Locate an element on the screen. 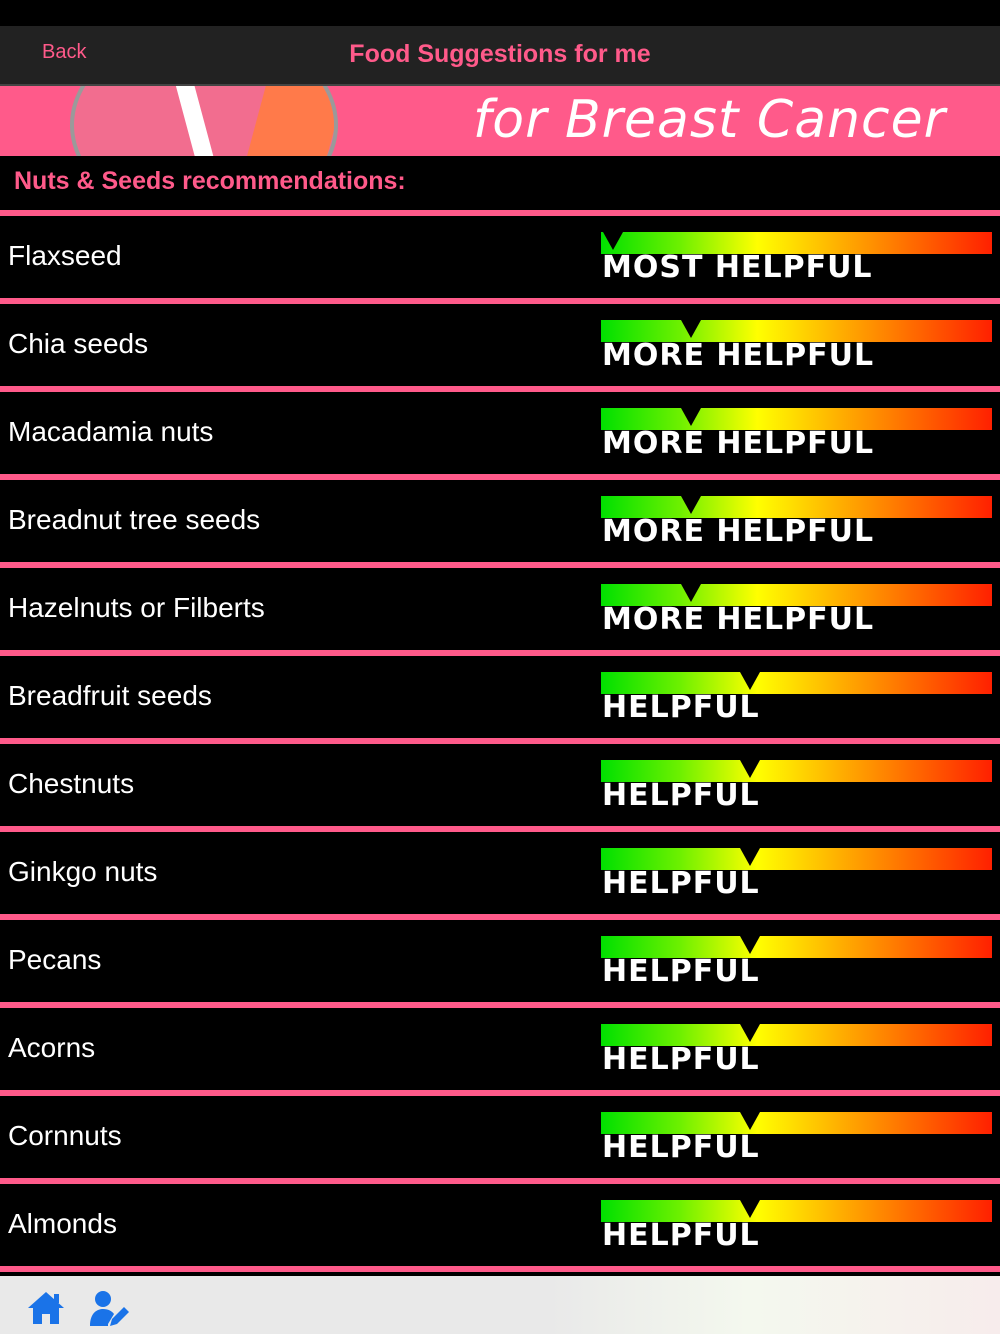 The image size is (1000, 1334). food-name: Macadamia nuts is located at coordinates (111, 431).